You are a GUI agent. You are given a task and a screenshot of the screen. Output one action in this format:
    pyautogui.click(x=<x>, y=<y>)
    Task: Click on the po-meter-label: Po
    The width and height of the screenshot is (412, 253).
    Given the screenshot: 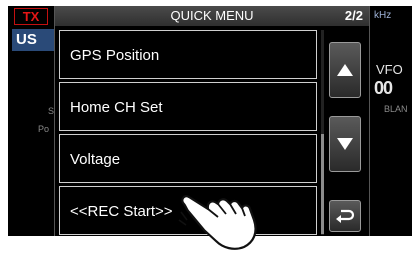 What is the action you would take?
    pyautogui.click(x=44, y=129)
    